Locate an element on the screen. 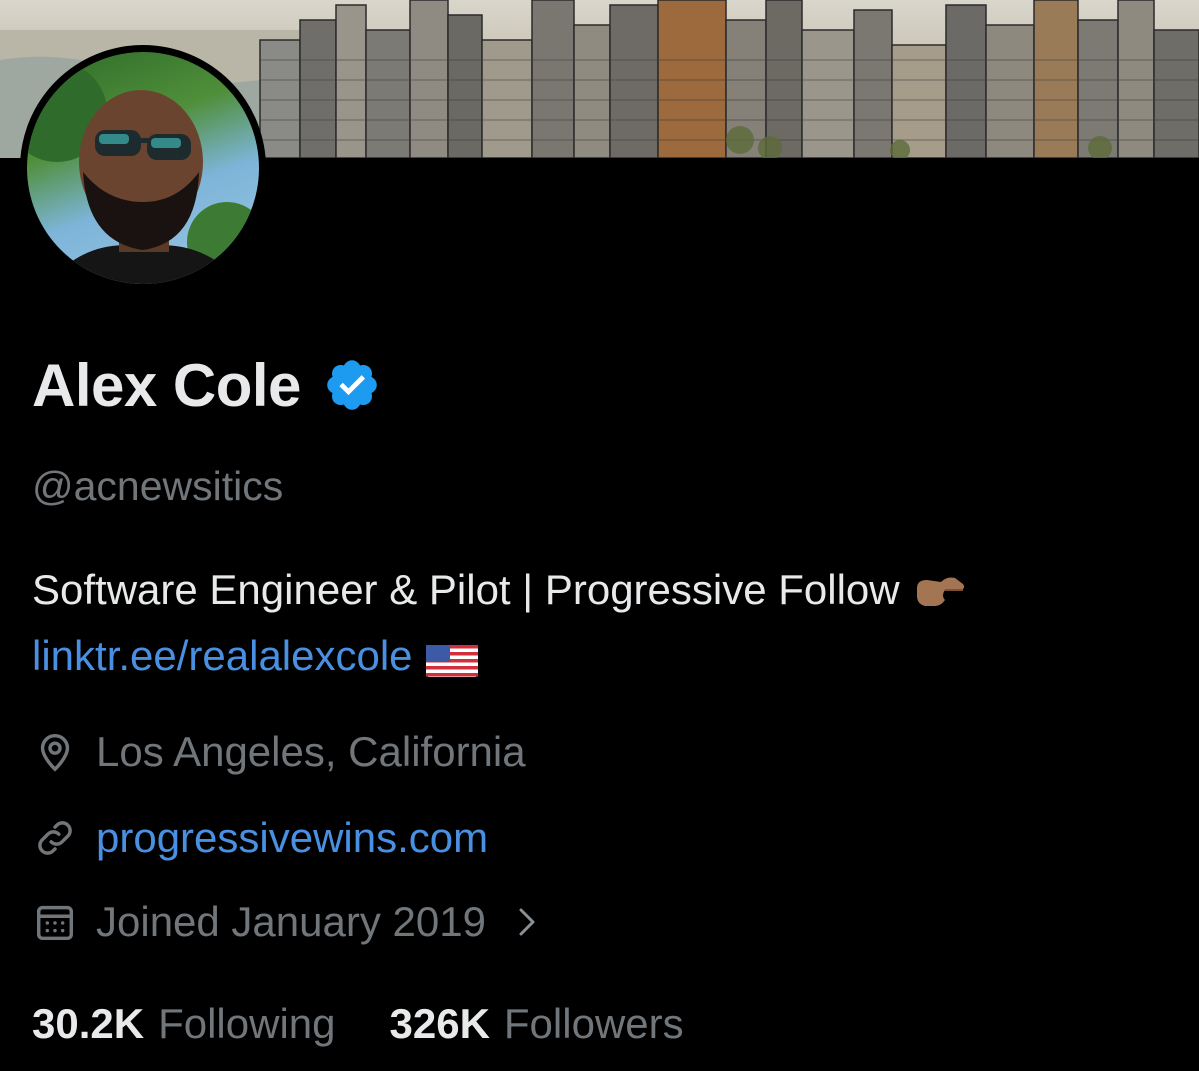 The image size is (1199, 1071). following-label: Following is located at coordinates (247, 1023).